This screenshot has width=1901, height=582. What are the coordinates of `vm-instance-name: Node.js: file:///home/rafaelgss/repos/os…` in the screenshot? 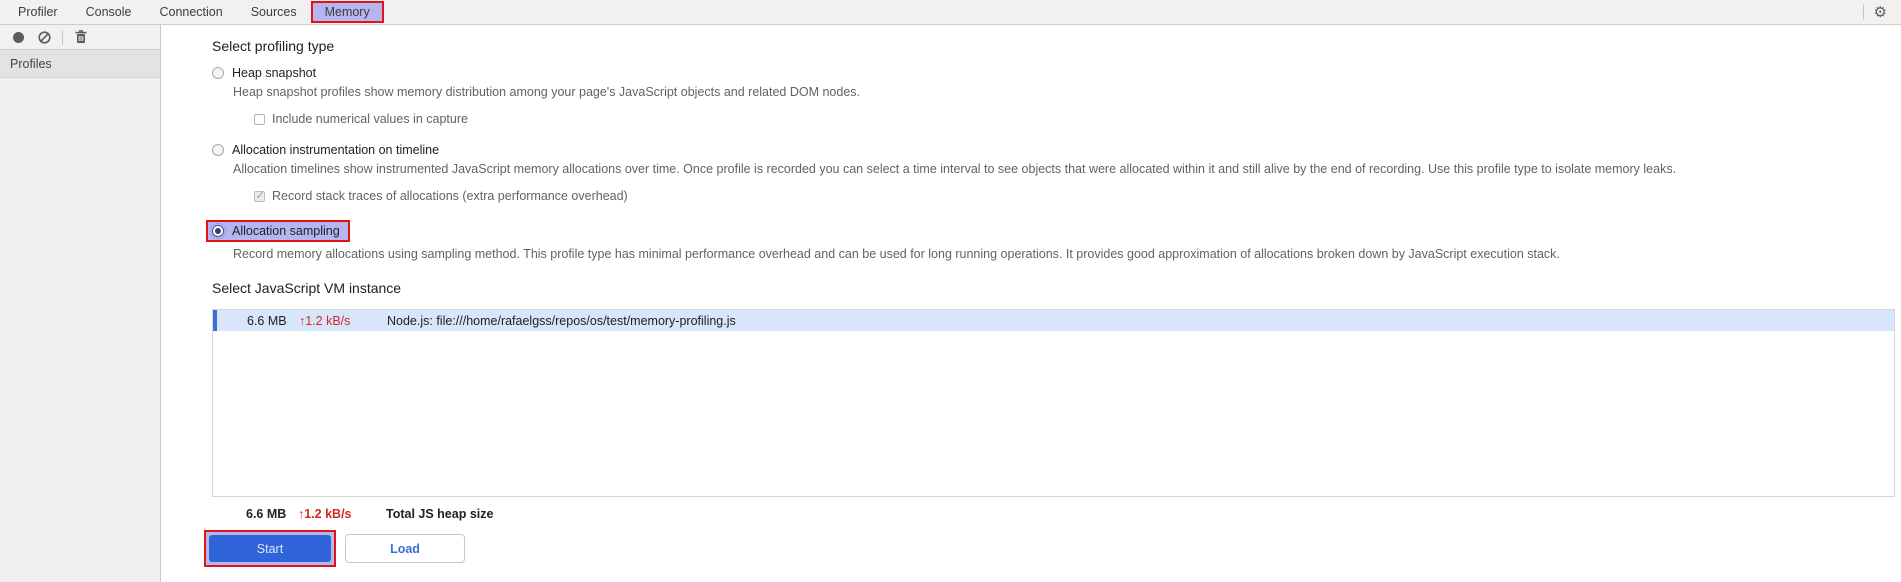 It's located at (561, 320).